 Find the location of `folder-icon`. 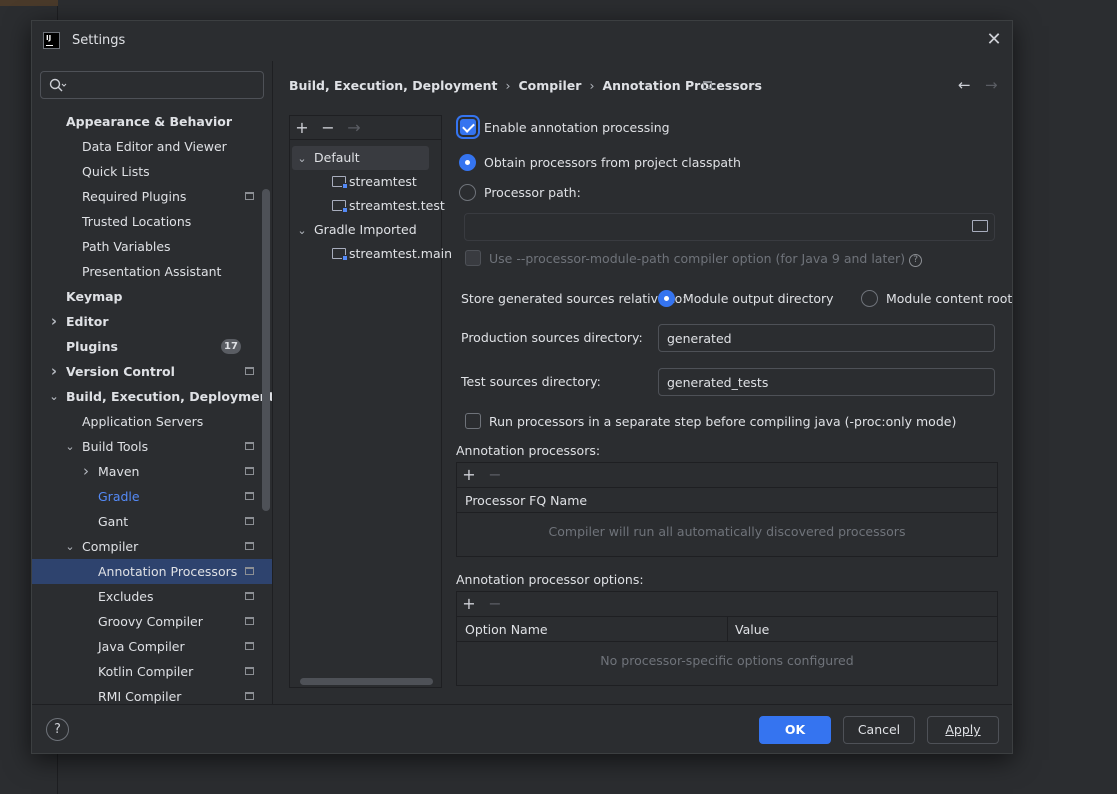

folder-icon is located at coordinates (980, 226).